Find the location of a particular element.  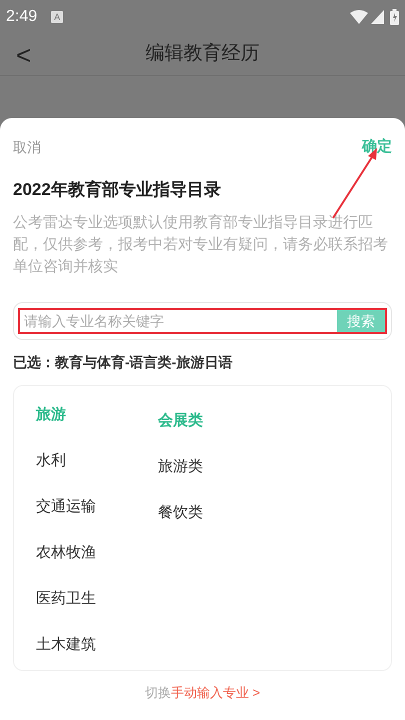

manual-input-link: 手动输入专业 > is located at coordinates (215, 692).